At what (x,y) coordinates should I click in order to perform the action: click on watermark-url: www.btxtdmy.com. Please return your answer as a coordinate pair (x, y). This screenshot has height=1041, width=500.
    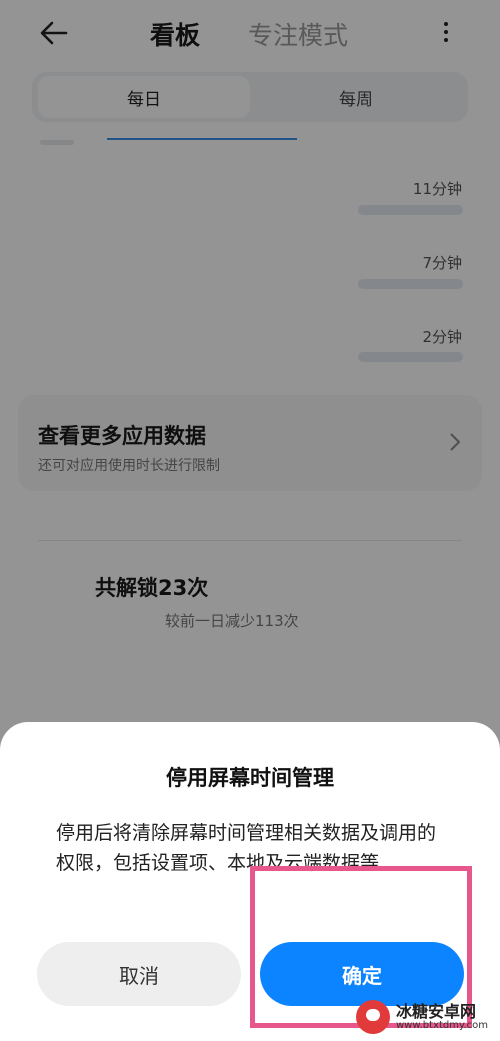
    Looking at the image, I should click on (442, 1025).